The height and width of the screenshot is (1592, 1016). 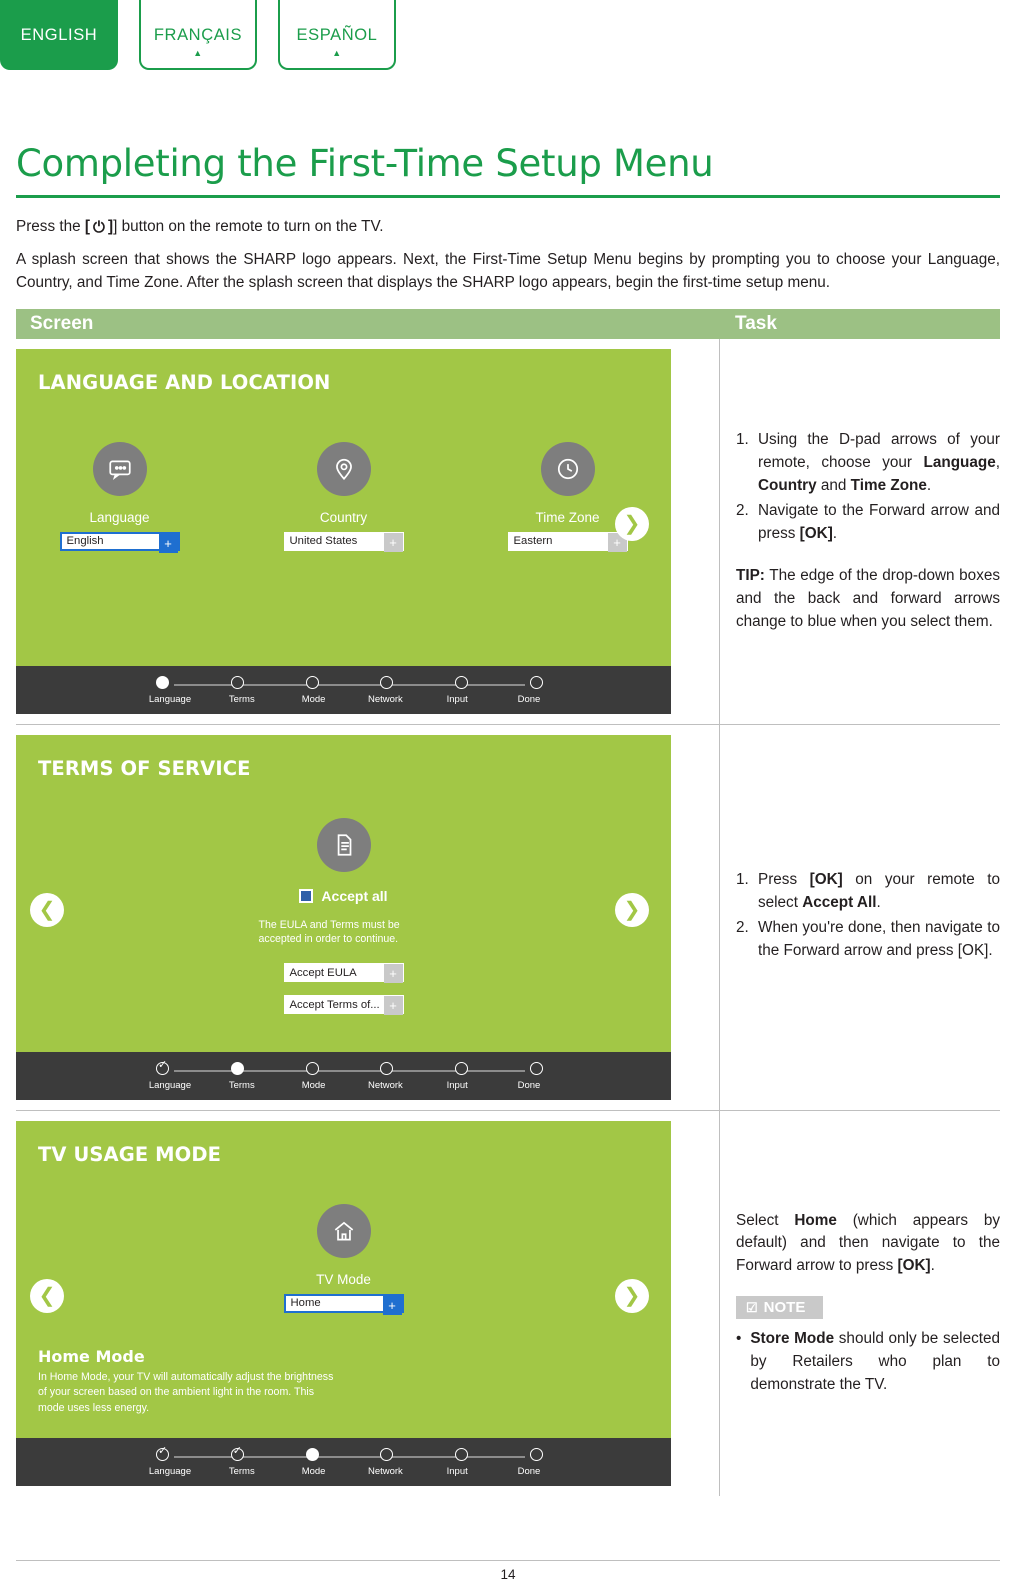 What do you see at coordinates (343, 986) in the screenshot?
I see `terms-dropdown-stack: Accept EULA + Accept Terms of... +` at bounding box center [343, 986].